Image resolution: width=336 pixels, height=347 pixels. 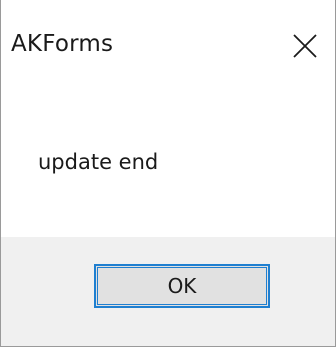 I want to click on ok-button: OK, so click(x=182, y=286).